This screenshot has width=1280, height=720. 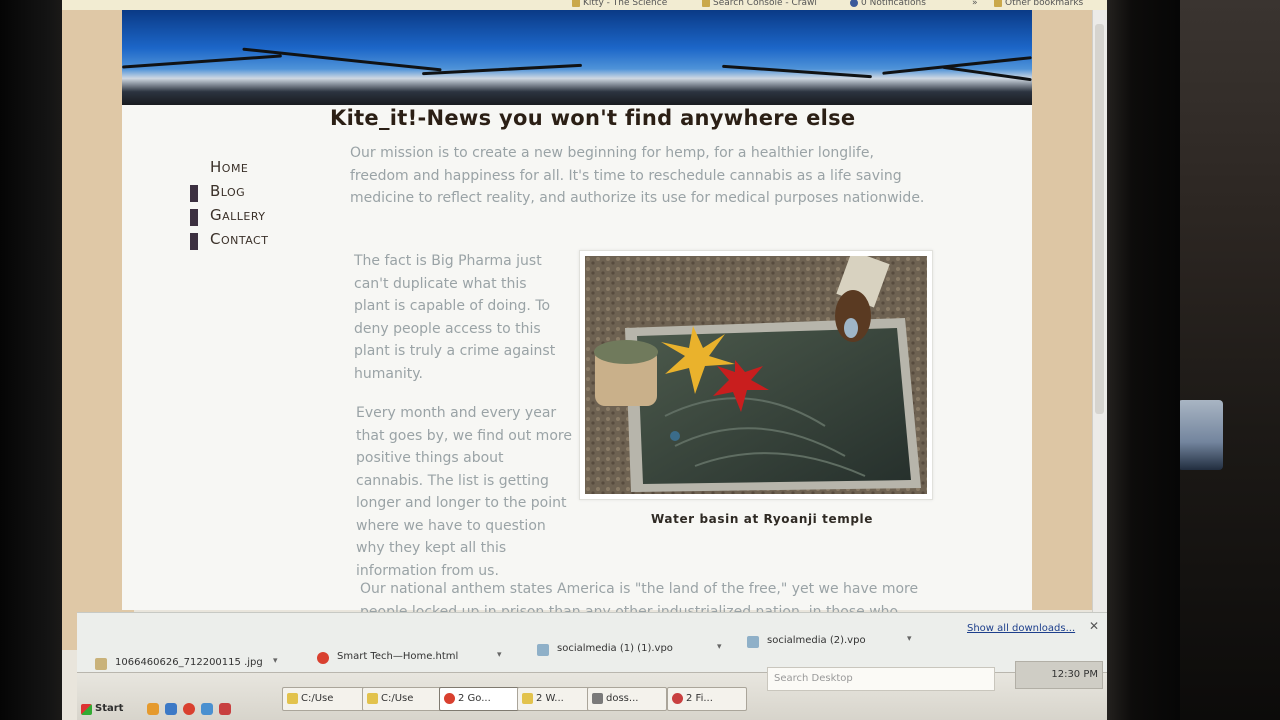 I want to click on bookmark-kitty: Kitty - The Science, so click(x=619, y=4).